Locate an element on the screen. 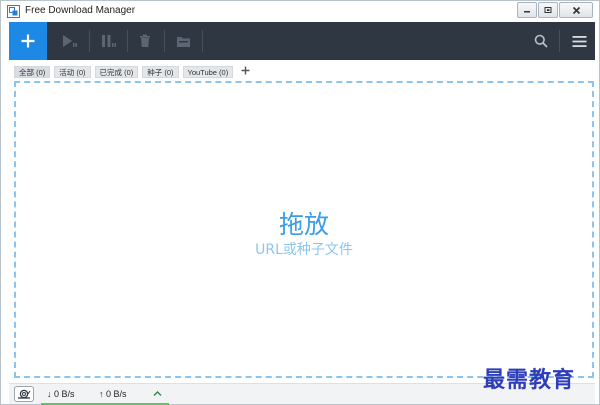 Image resolution: width=600 pixels, height=405 pixels. main-toolbar is located at coordinates (302, 41).